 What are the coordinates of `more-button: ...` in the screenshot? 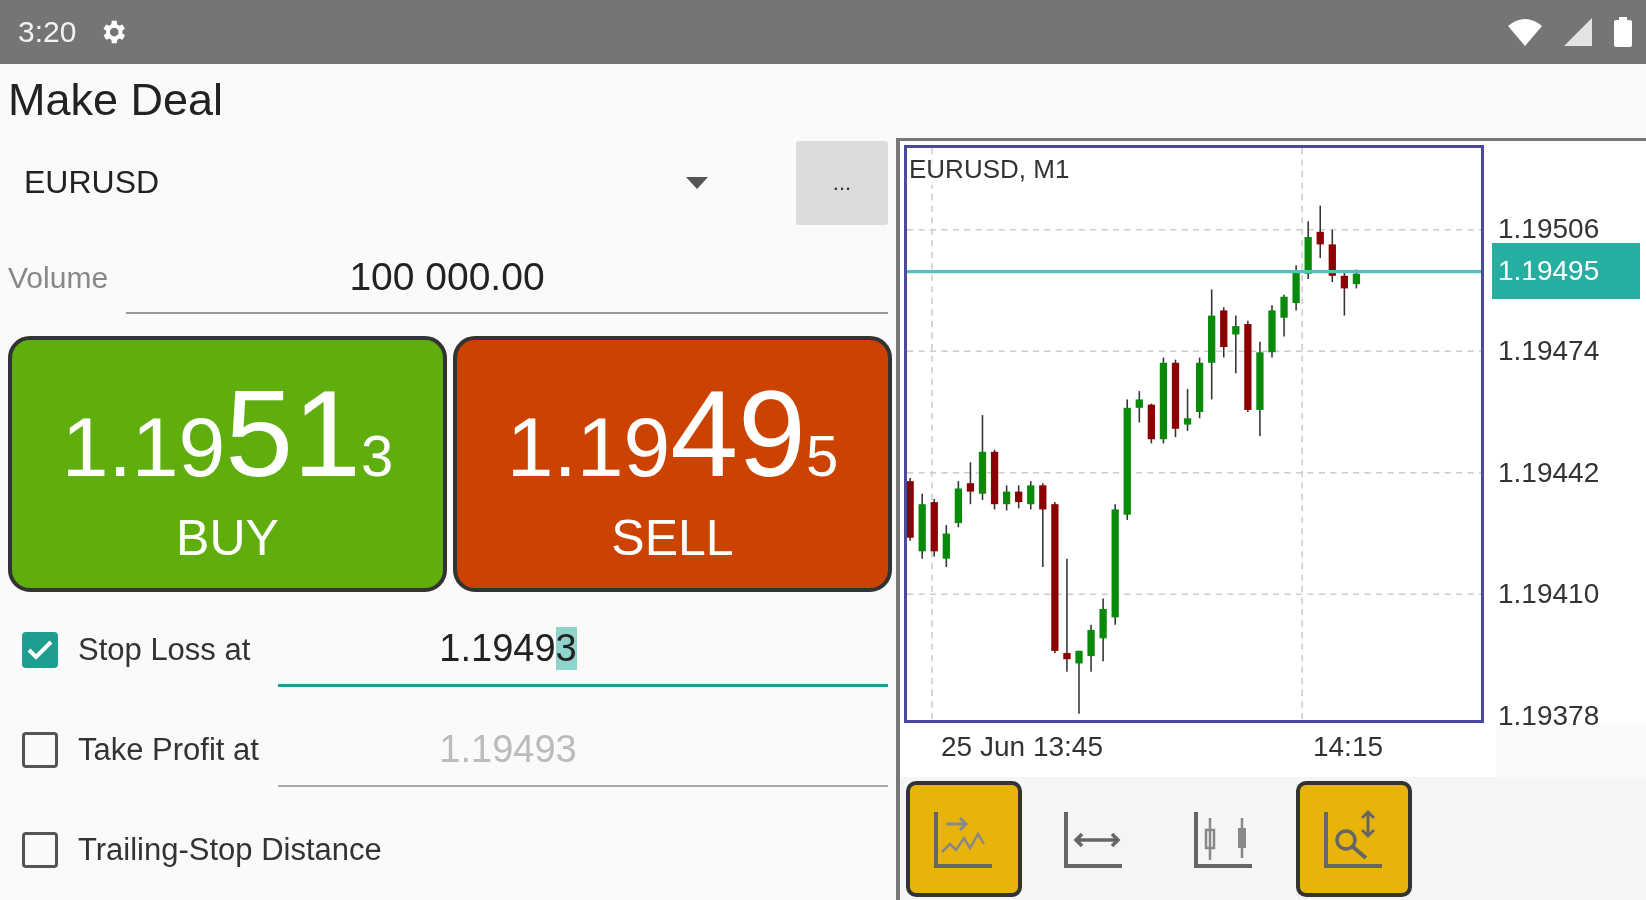 It's located at (842, 182).